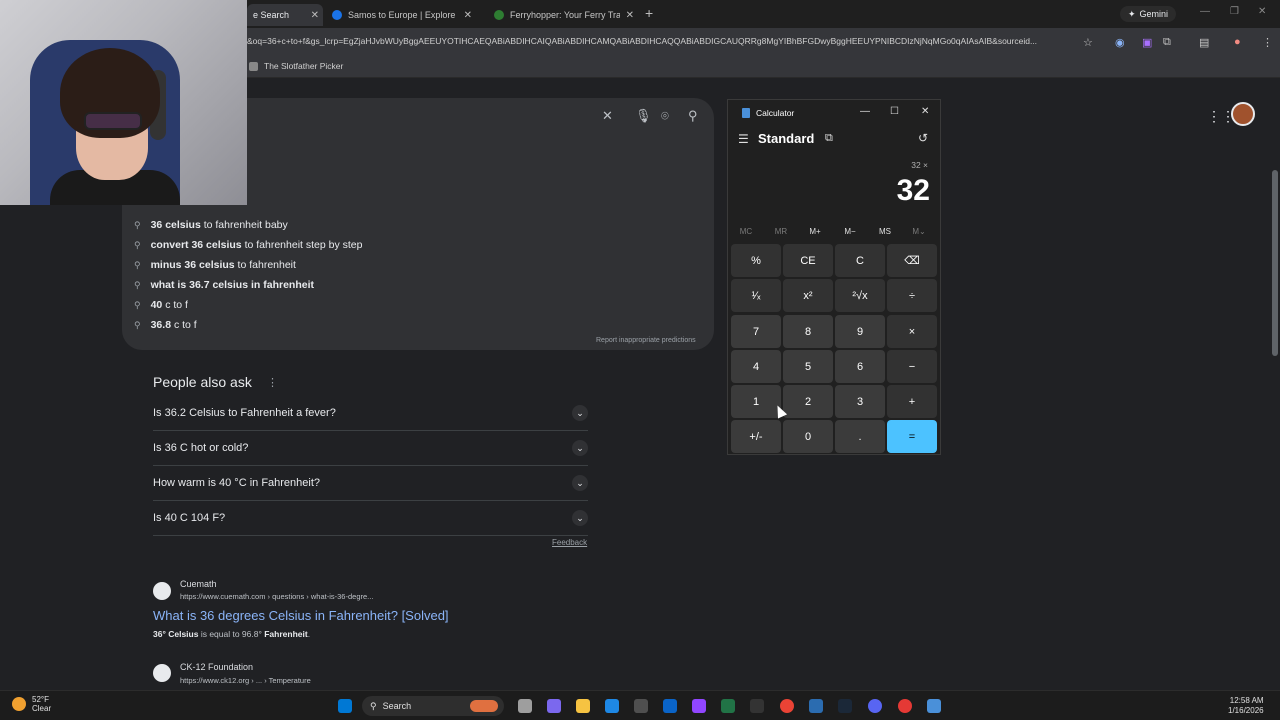 This screenshot has height=720, width=1280. Describe the element at coordinates (808, 295) in the screenshot. I see `square-button: x²` at that location.